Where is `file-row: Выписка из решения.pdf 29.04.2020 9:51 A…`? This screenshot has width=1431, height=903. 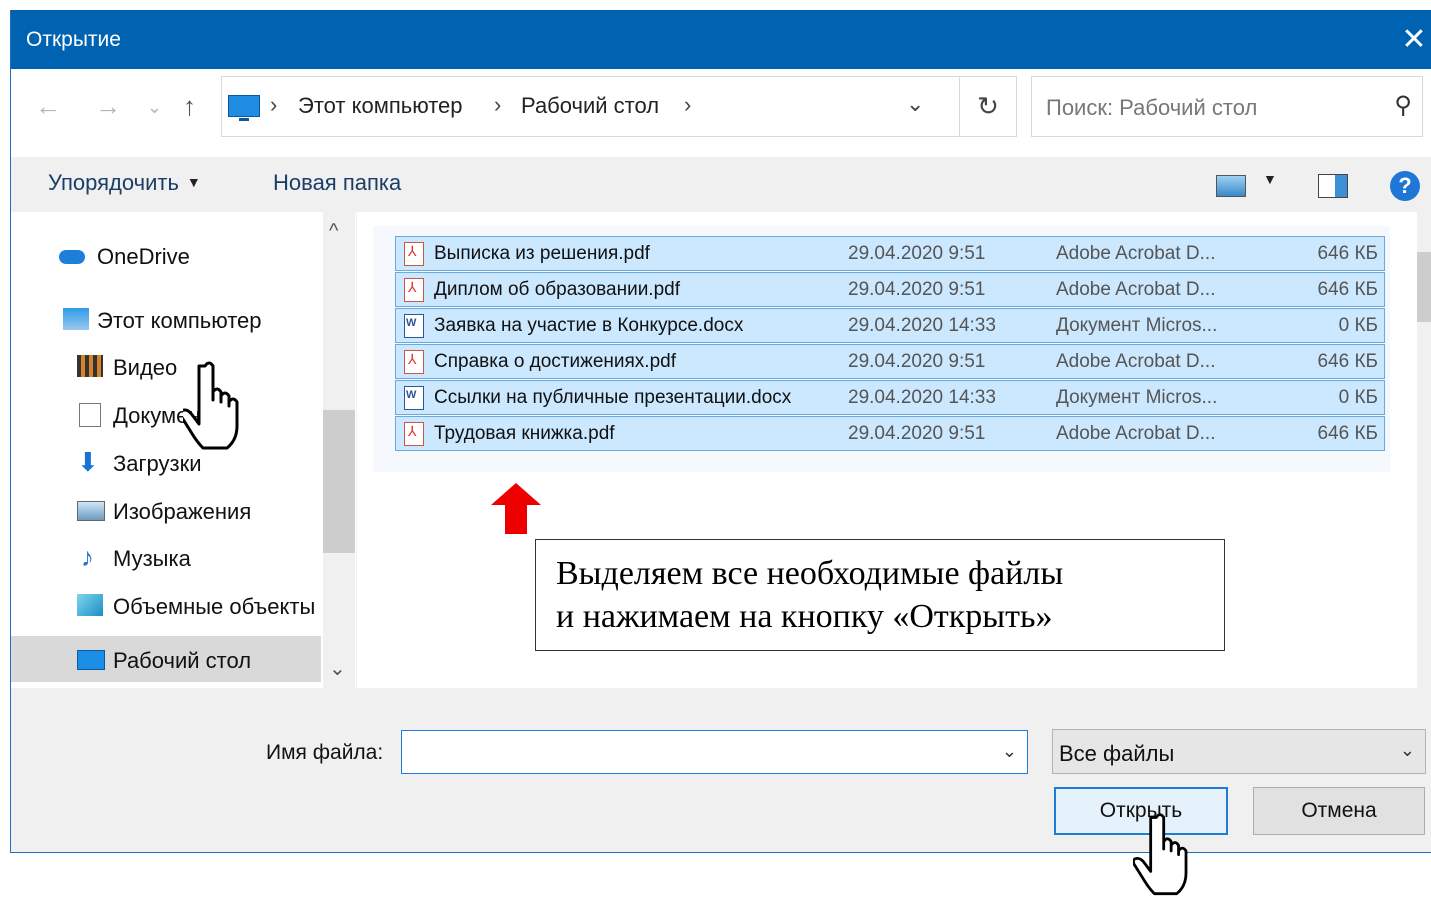 file-row: Выписка из решения.pdf 29.04.2020 9:51 A… is located at coordinates (890, 253).